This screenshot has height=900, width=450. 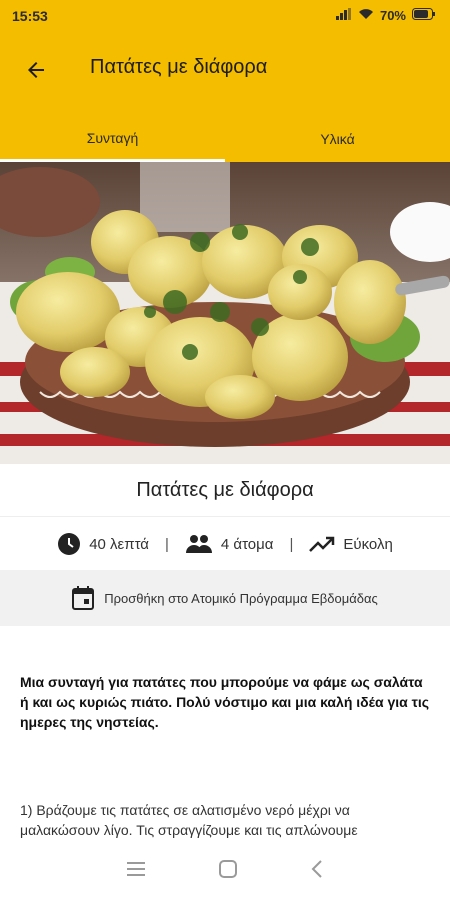 What do you see at coordinates (30, 16) in the screenshot?
I see `status-time: 15:53` at bounding box center [30, 16].